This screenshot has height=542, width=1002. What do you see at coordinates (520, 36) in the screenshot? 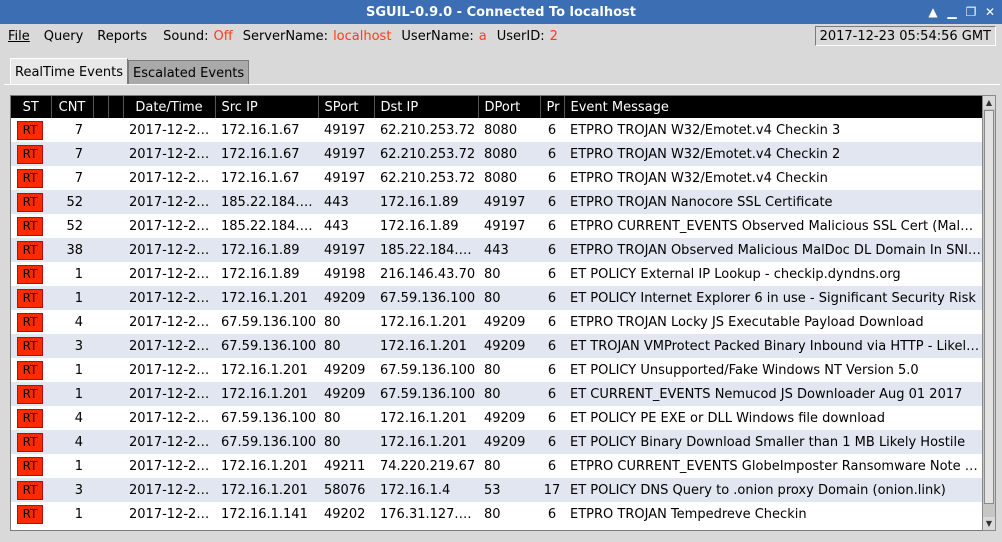
I see `userid-label: UserID:` at bounding box center [520, 36].